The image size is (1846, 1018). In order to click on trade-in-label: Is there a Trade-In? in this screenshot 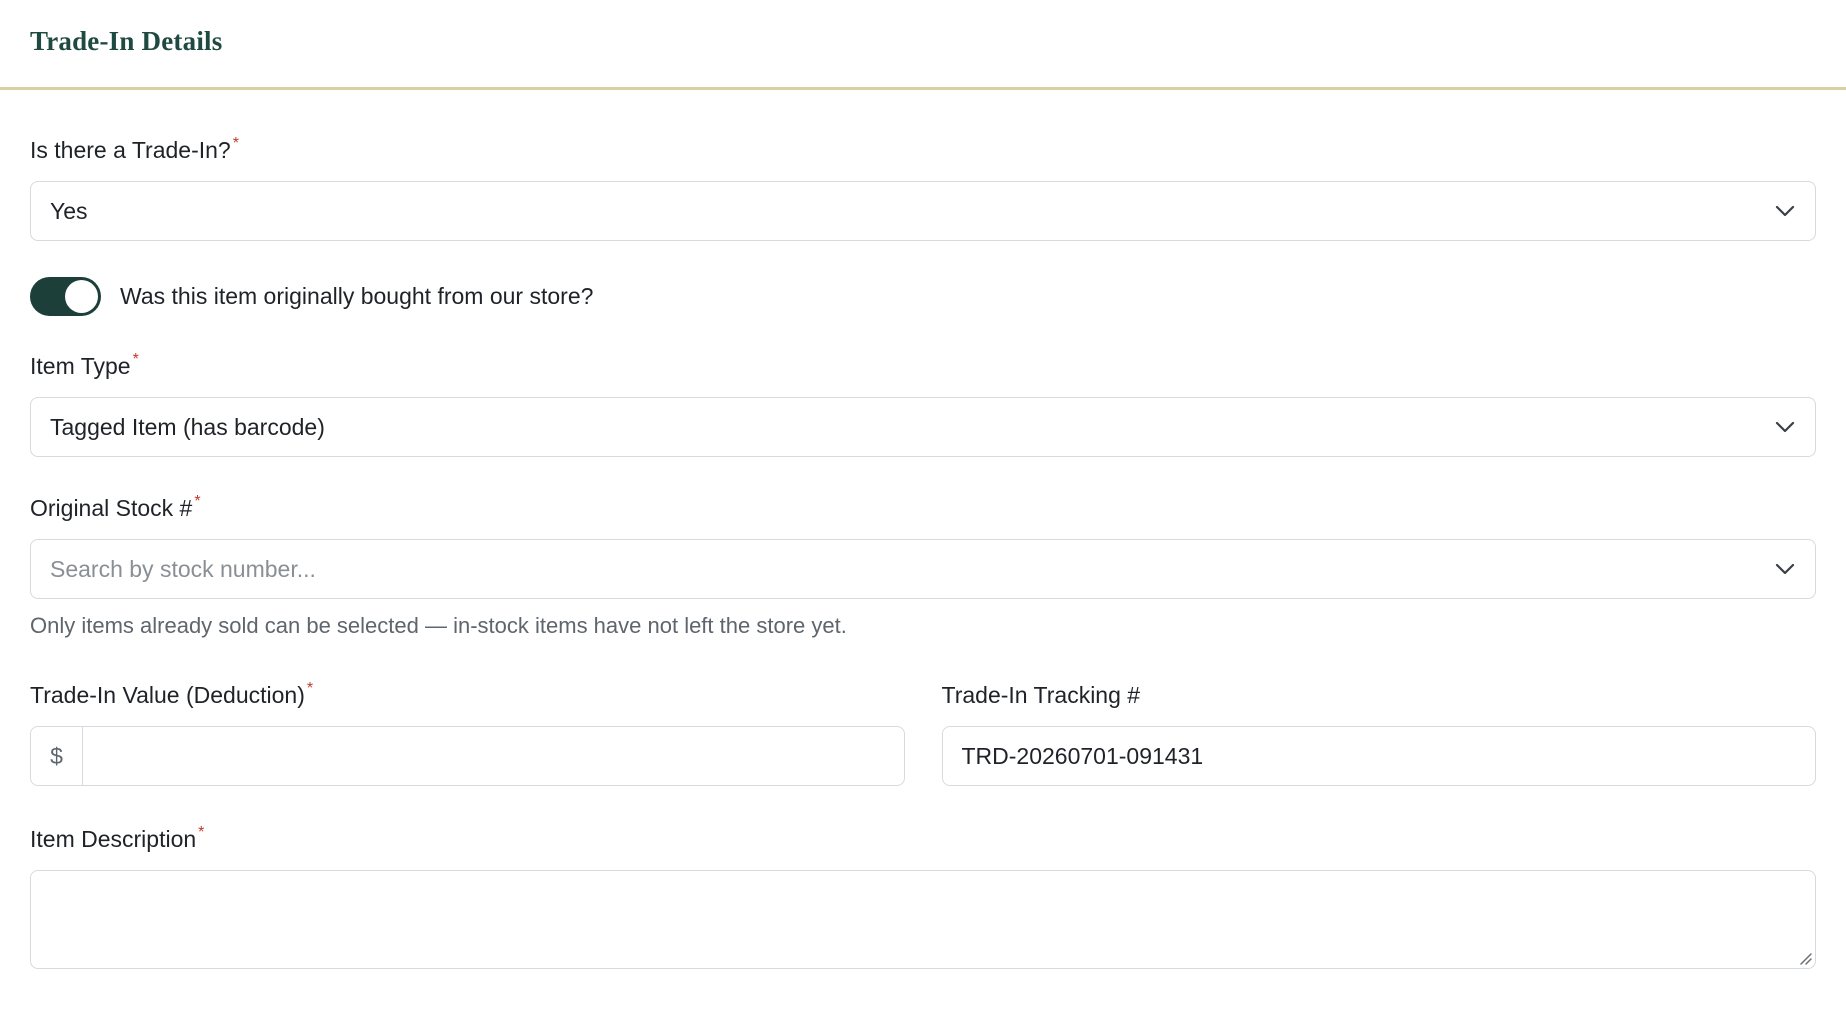, I will do `click(130, 150)`.